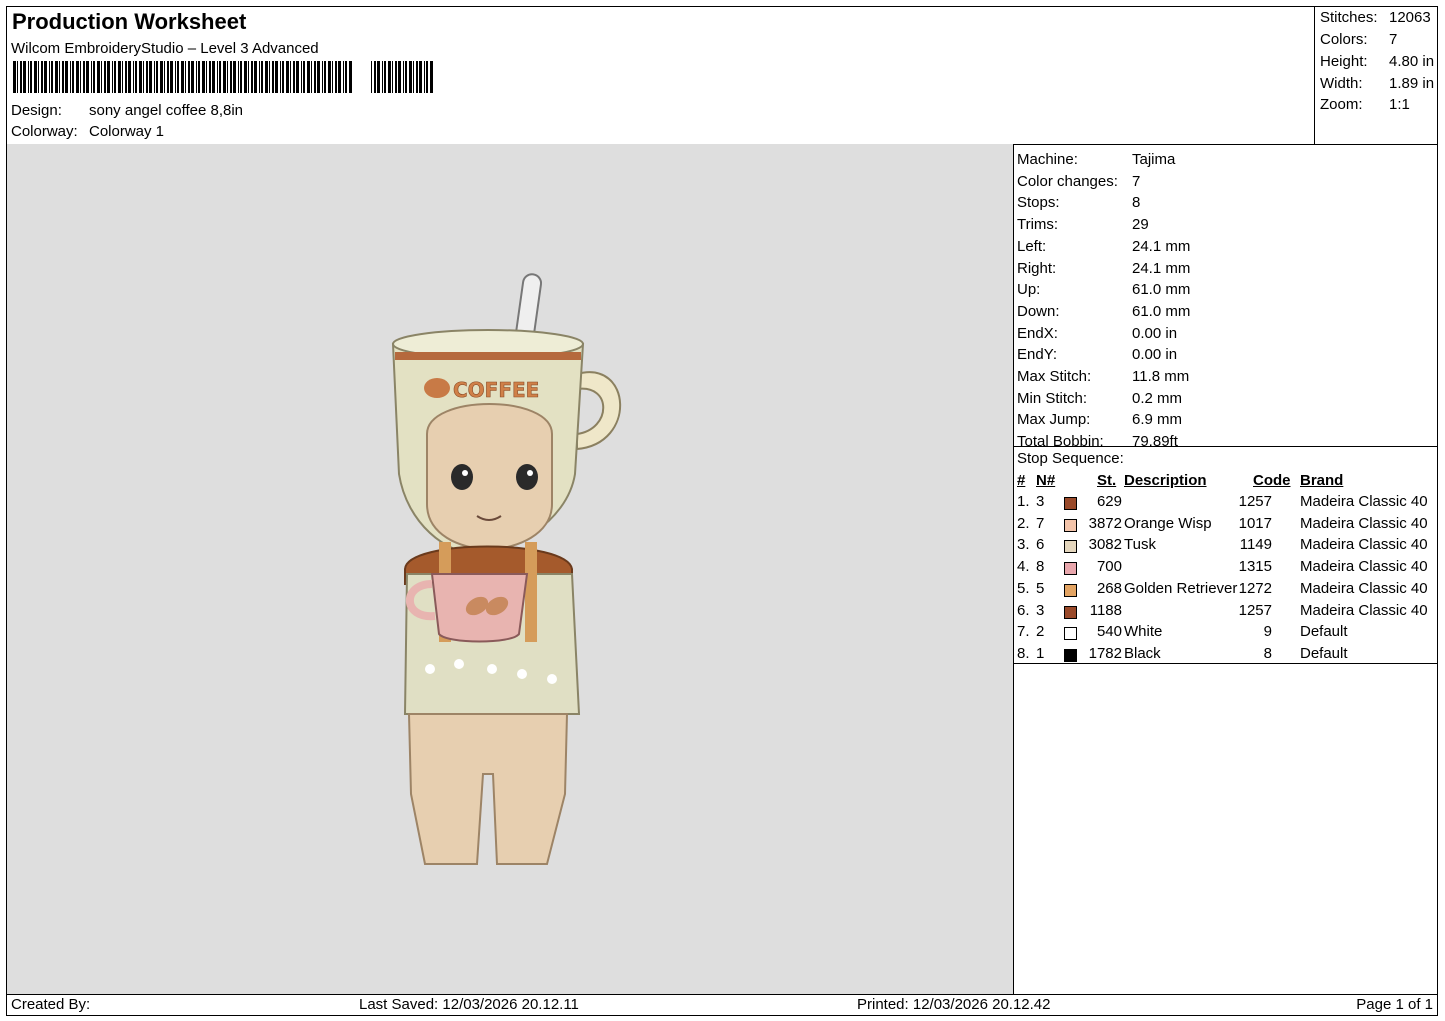 This screenshot has height=1021, width=1445. What do you see at coordinates (488, 356) in the screenshot?
I see `mug-stripe` at bounding box center [488, 356].